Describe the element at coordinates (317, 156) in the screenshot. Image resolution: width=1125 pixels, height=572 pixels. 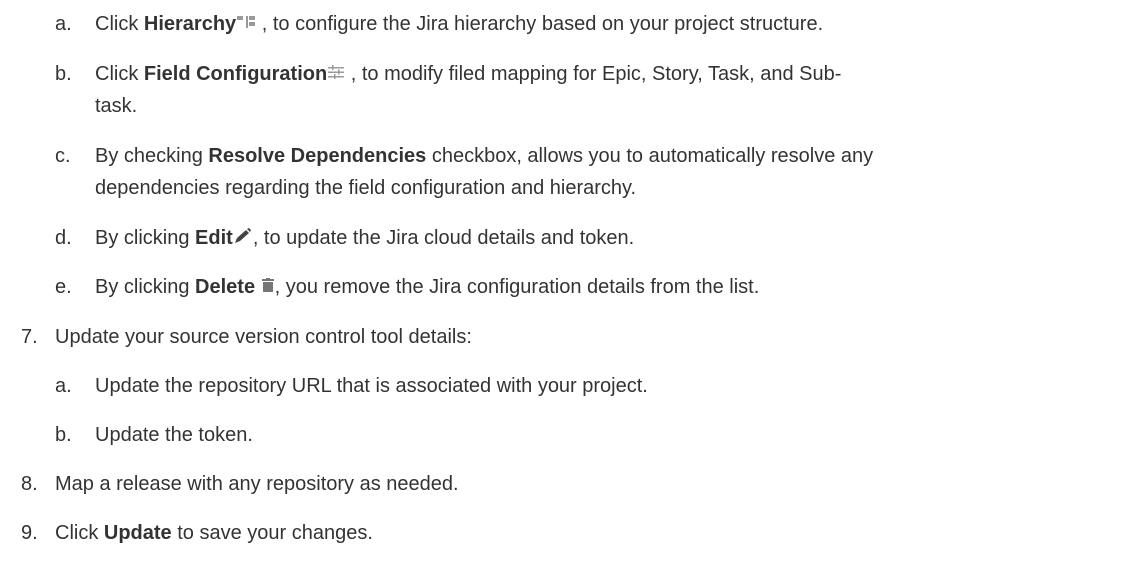
I see `resolve-dependencies-label: Resolve Dependencies` at that location.